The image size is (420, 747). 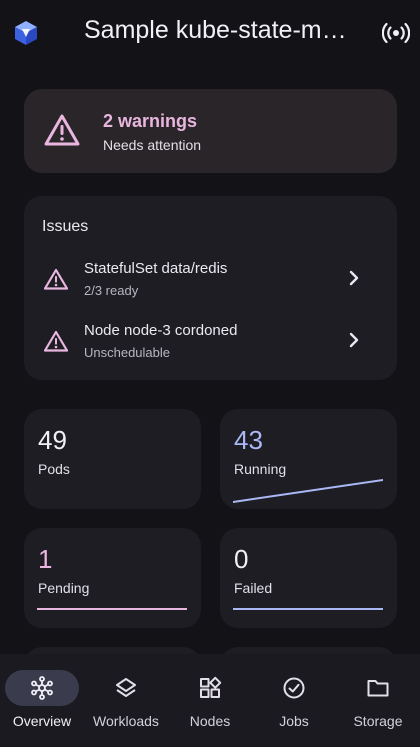 What do you see at coordinates (54, 469) in the screenshot?
I see `stat-label: Pods` at bounding box center [54, 469].